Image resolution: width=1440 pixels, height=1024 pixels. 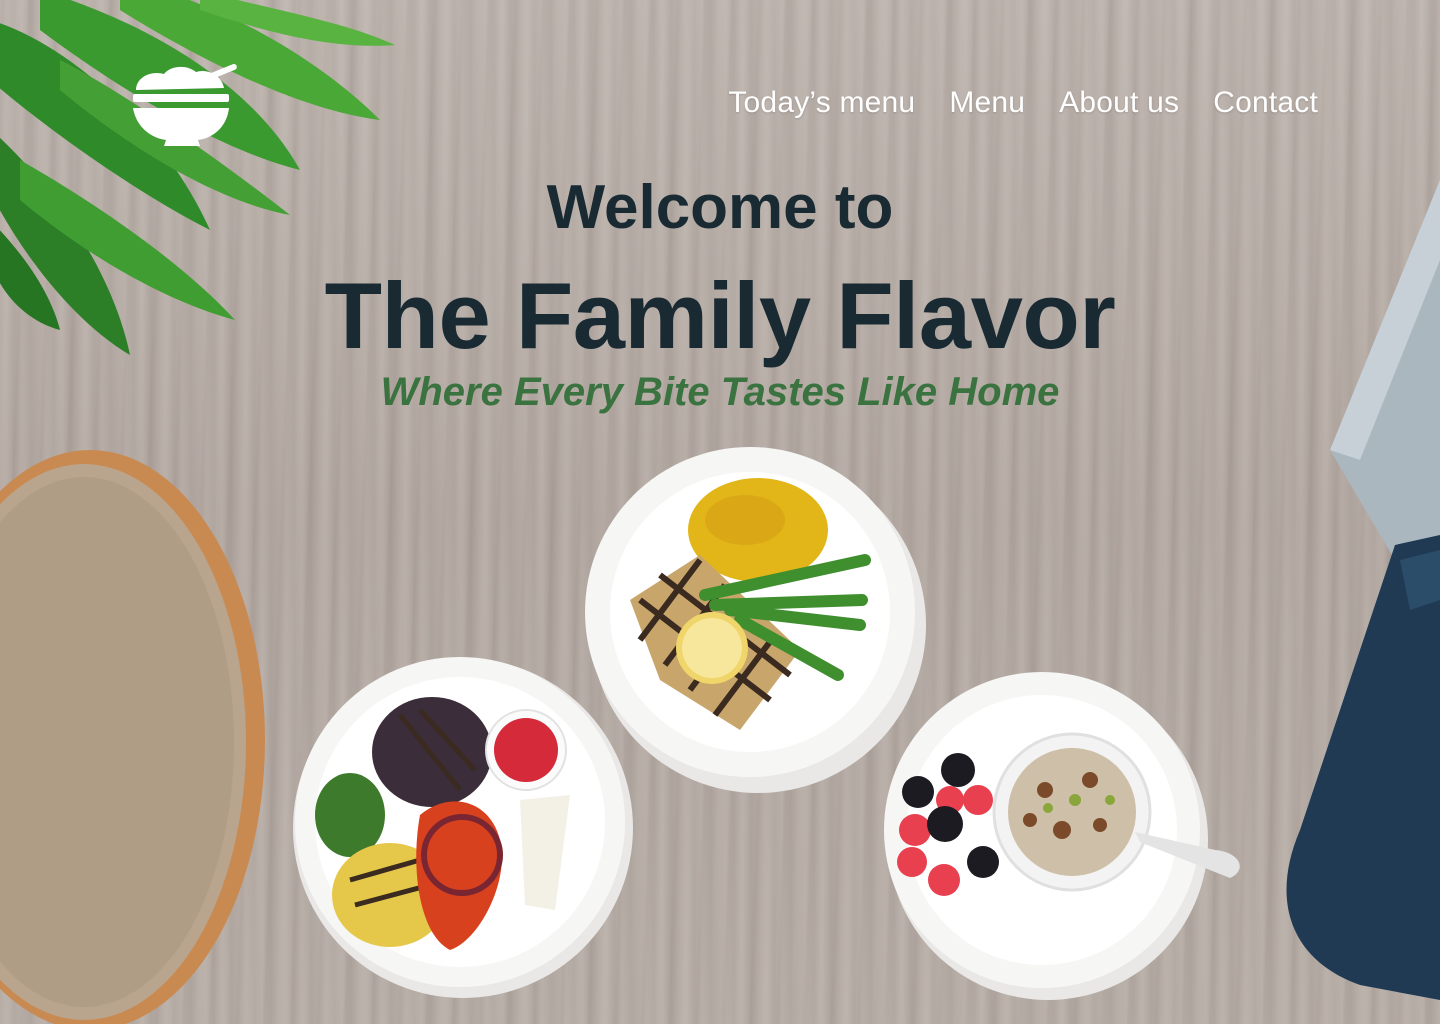 What do you see at coordinates (987, 103) in the screenshot?
I see `nav-menu: Menu` at bounding box center [987, 103].